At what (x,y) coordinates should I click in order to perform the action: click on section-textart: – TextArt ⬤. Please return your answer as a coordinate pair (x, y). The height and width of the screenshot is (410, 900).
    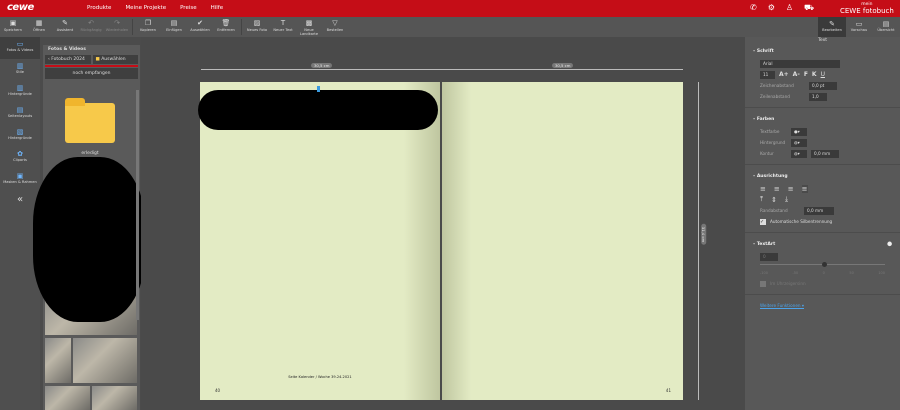
    Looking at the image, I should click on (822, 244).